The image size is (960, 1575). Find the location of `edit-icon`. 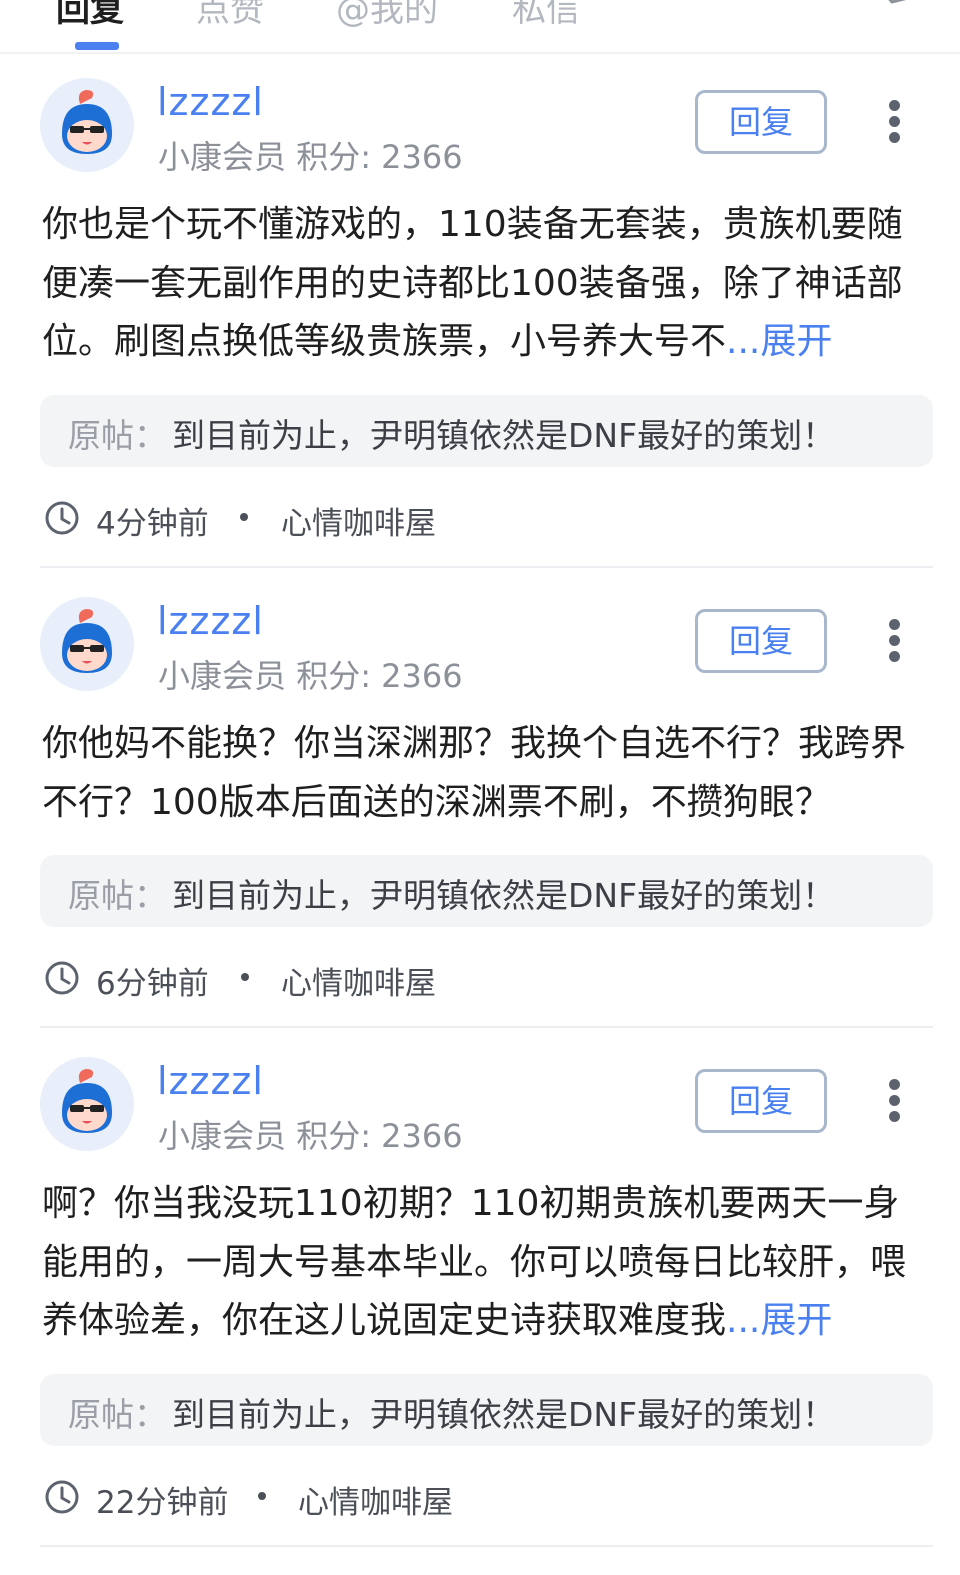

edit-icon is located at coordinates (896, 9).